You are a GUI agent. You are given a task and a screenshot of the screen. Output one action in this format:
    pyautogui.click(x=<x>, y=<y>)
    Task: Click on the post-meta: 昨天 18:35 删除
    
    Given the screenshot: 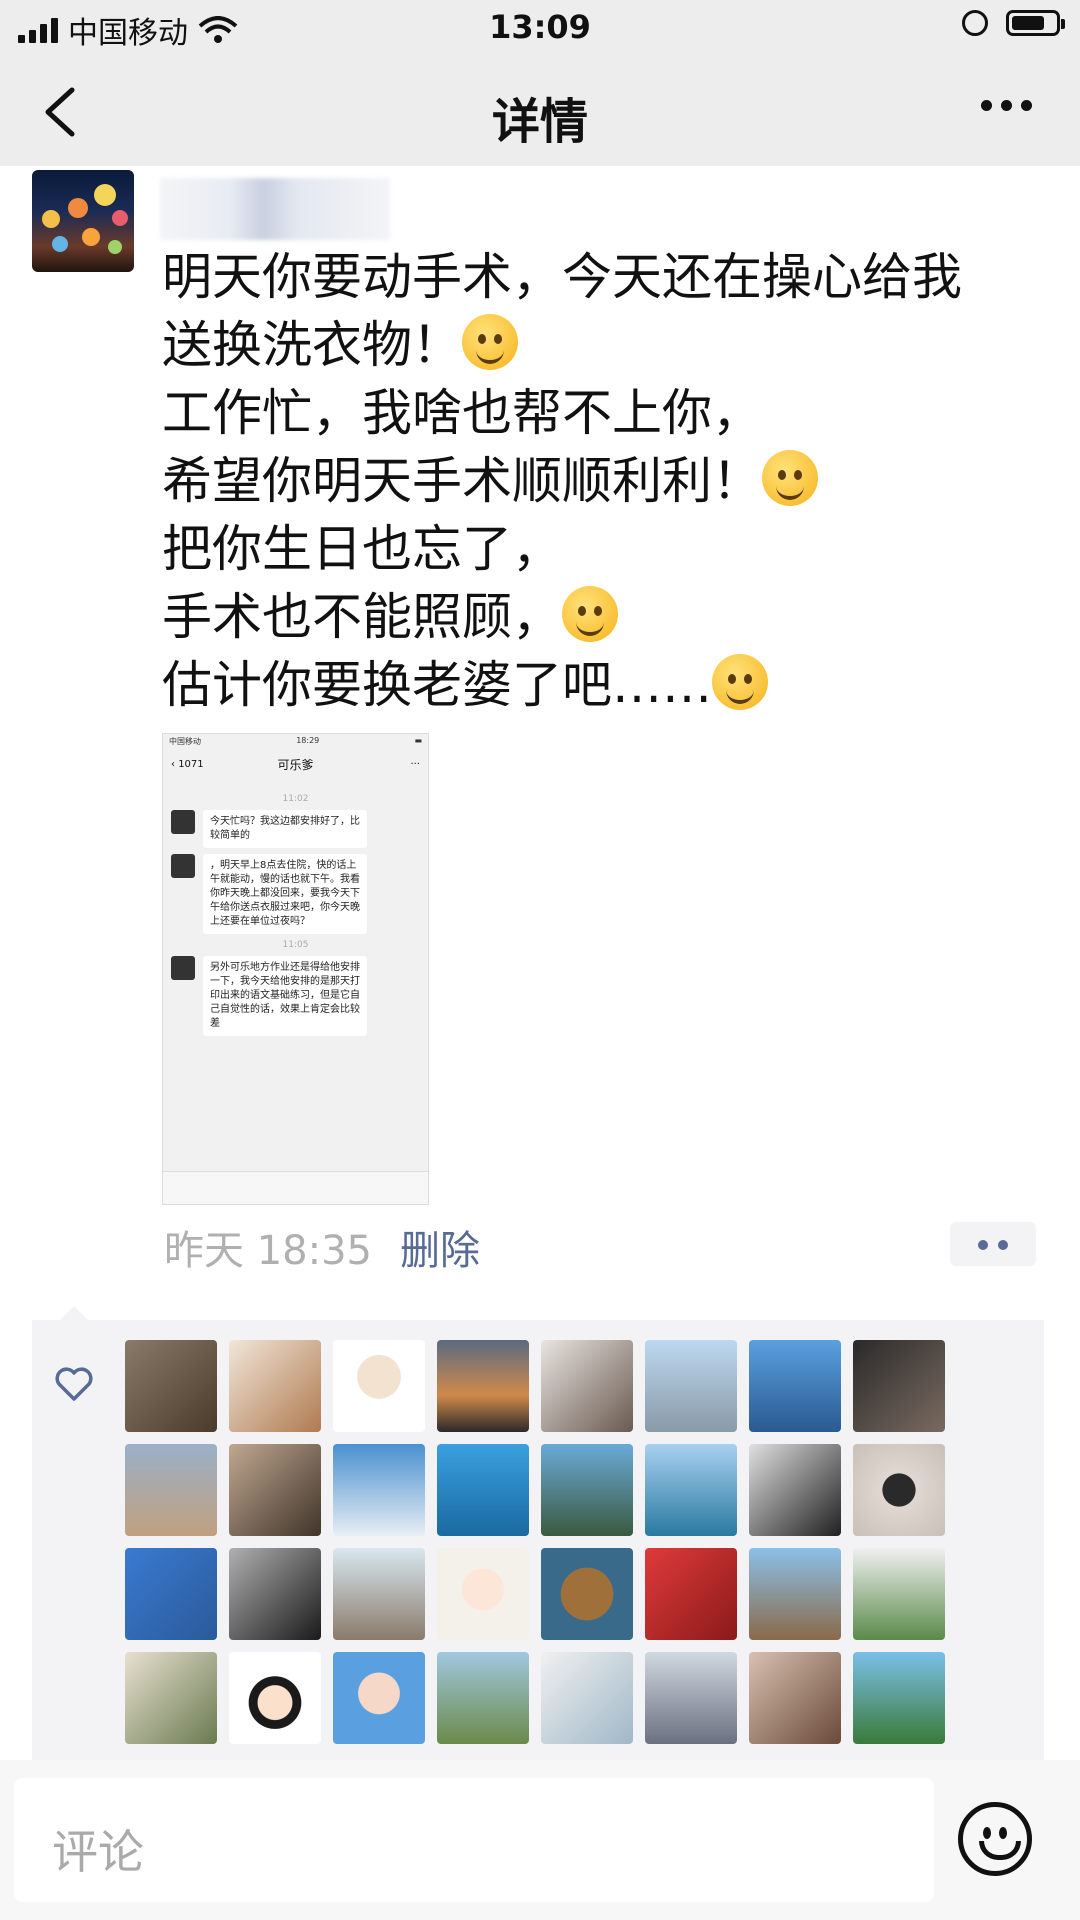 What is the action you would take?
    pyautogui.click(x=322, y=1247)
    